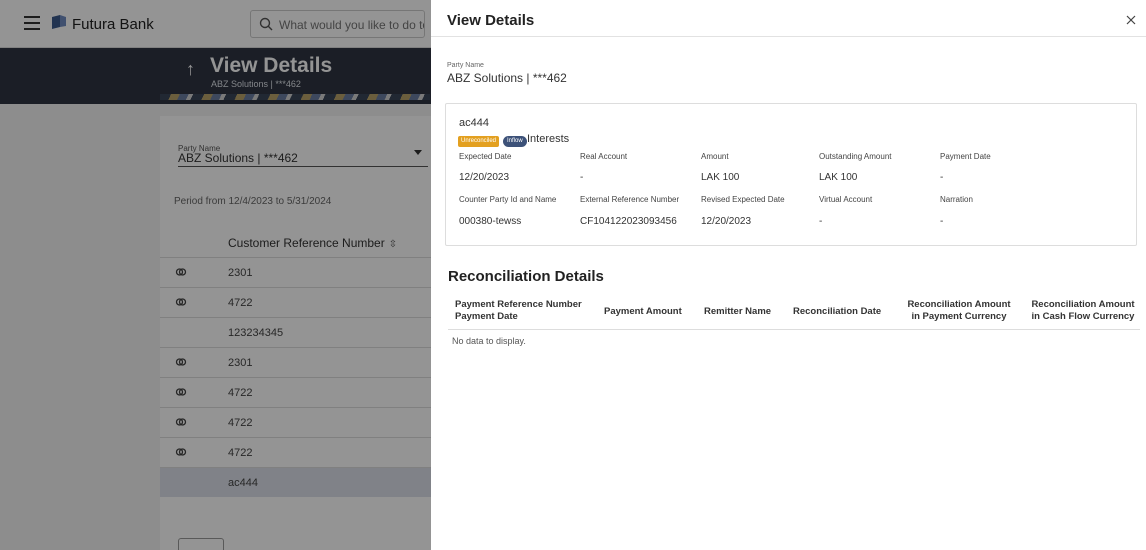 Image resolution: width=1146 pixels, height=550 pixels. What do you see at coordinates (548, 139) in the screenshot?
I see `category-text: Interests` at bounding box center [548, 139].